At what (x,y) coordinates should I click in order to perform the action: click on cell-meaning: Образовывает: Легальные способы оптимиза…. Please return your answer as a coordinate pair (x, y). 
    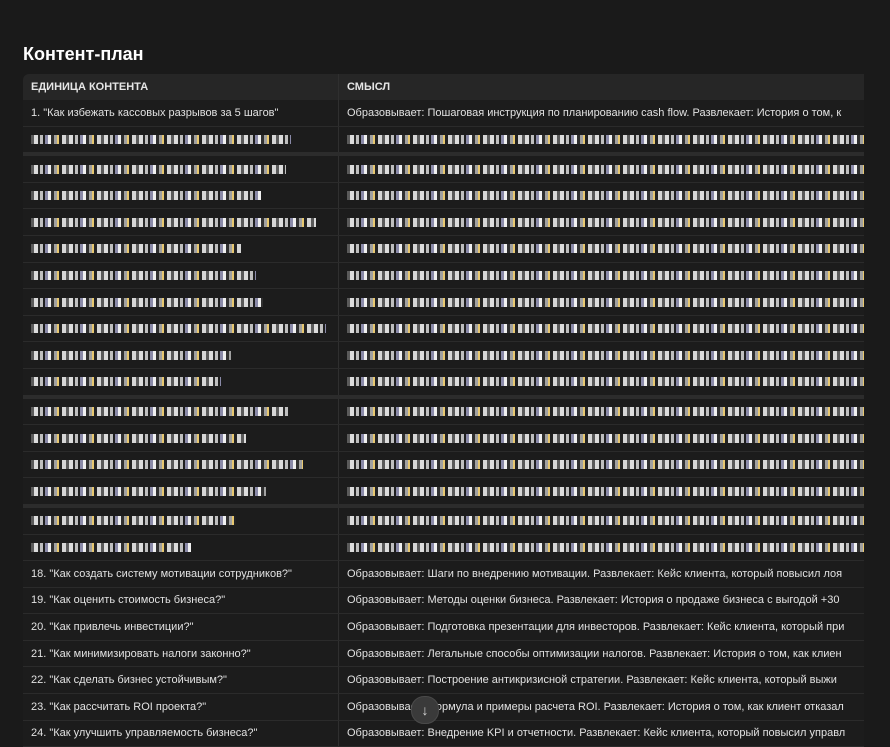
    Looking at the image, I should click on (601, 654).